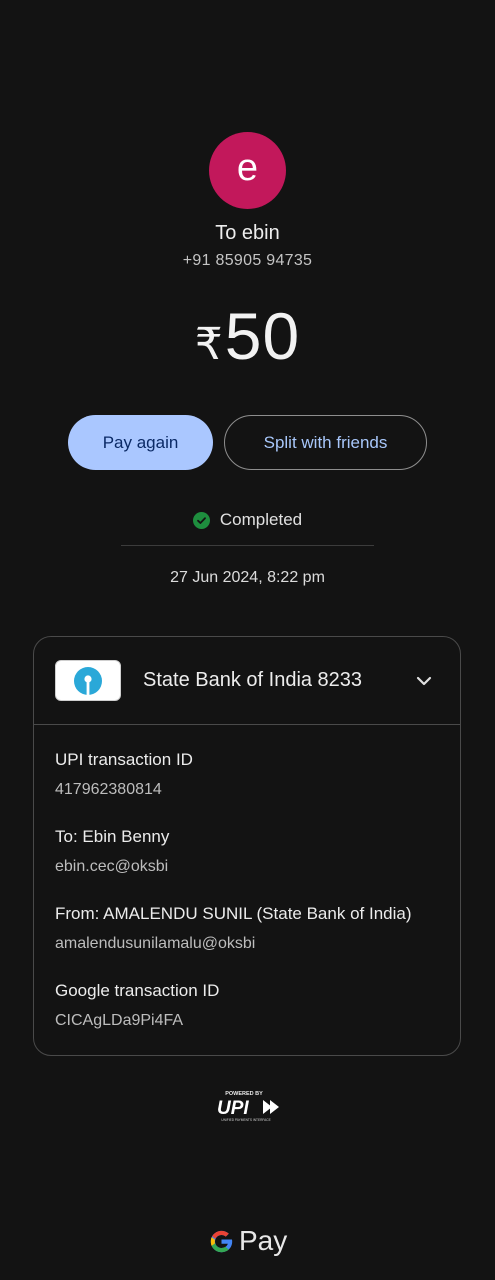 The width and height of the screenshot is (495, 1280). I want to click on pay-again-button: Pay again, so click(140, 442).